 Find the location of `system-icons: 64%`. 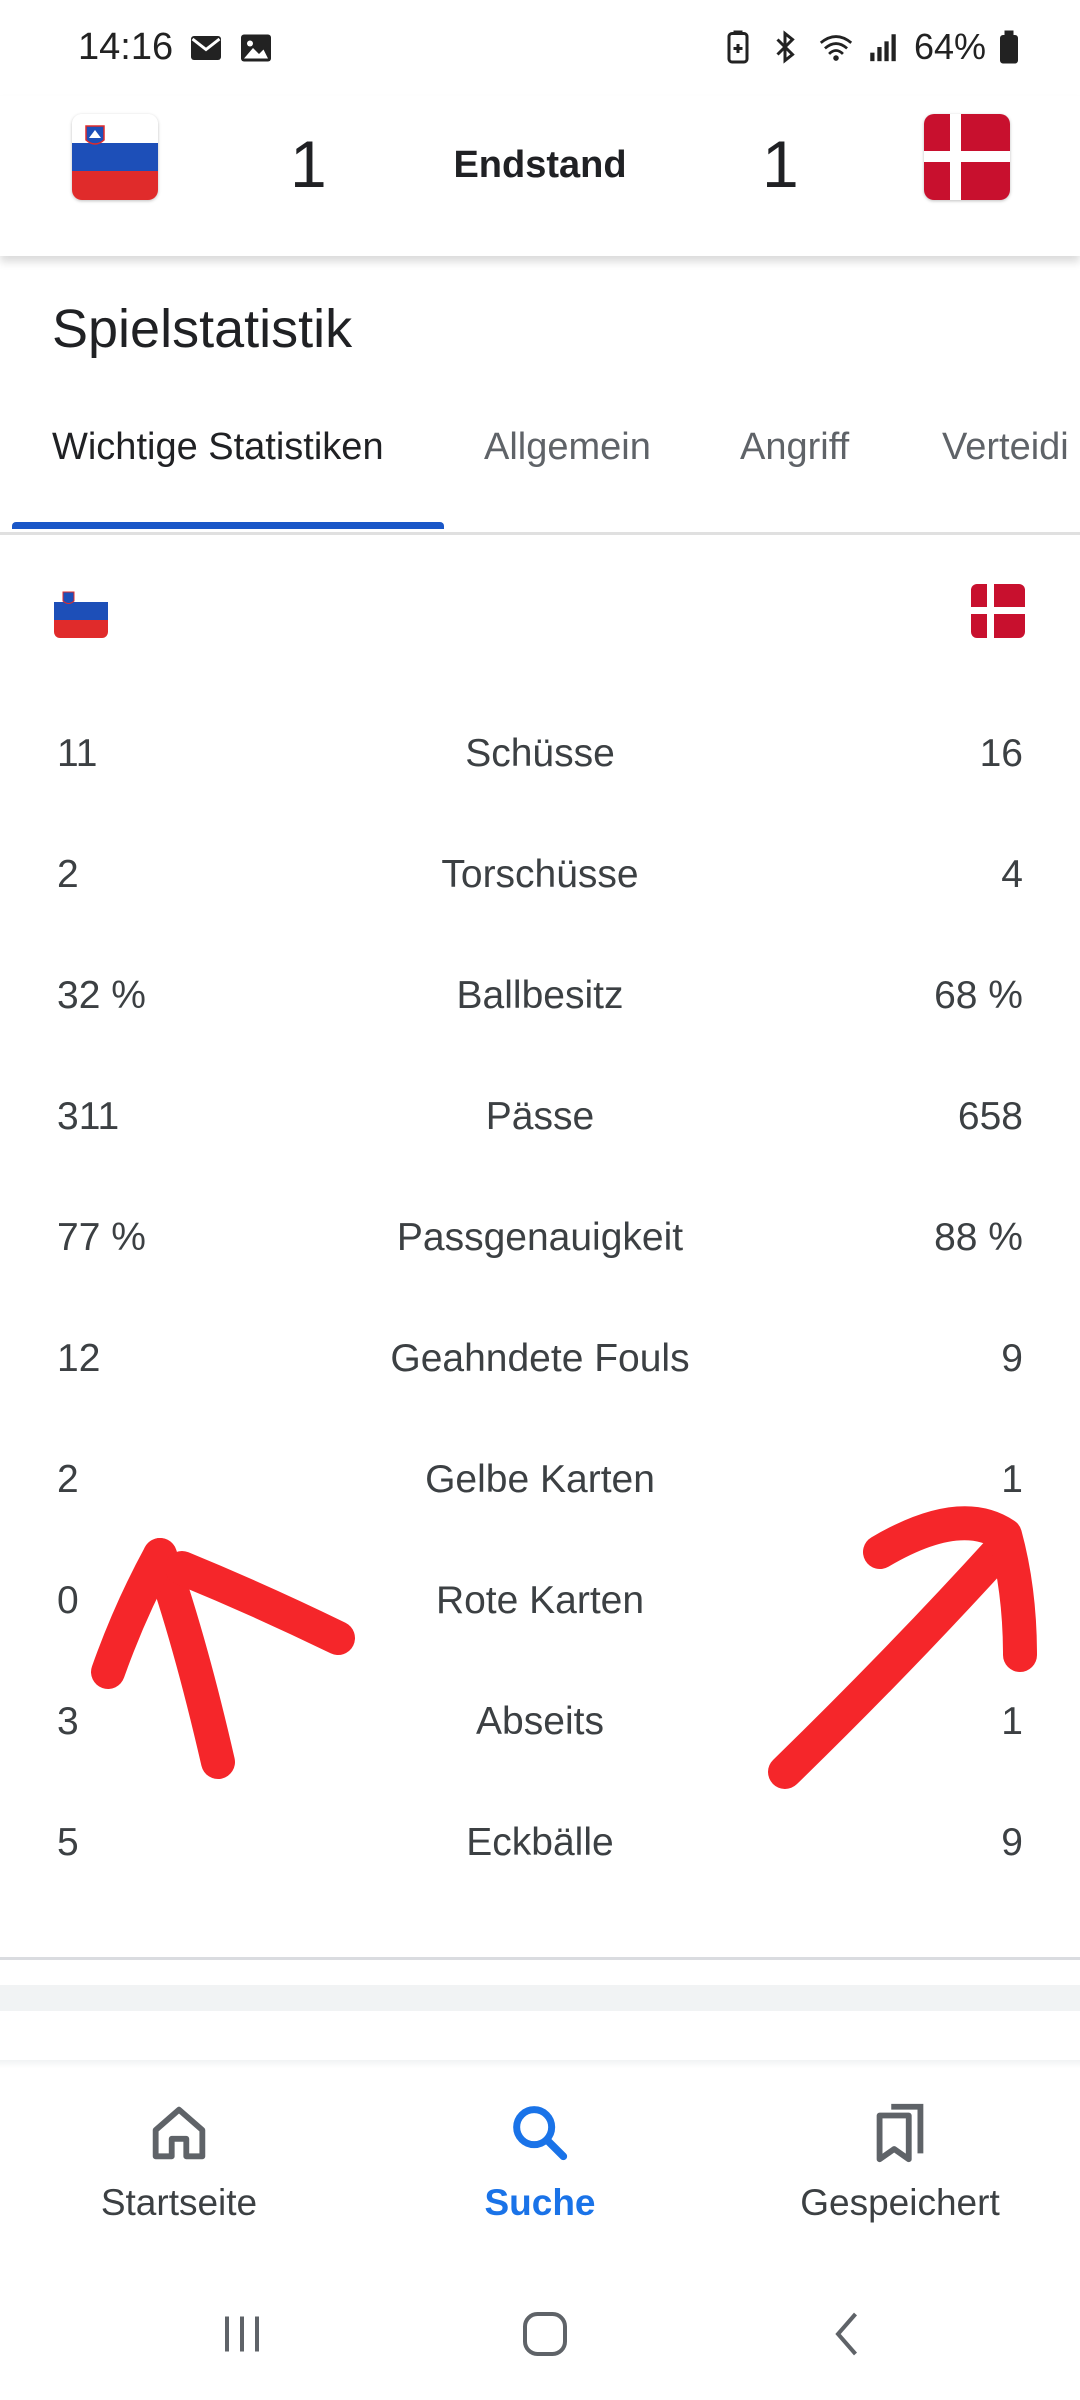

system-icons: 64% is located at coordinates (878, 47).